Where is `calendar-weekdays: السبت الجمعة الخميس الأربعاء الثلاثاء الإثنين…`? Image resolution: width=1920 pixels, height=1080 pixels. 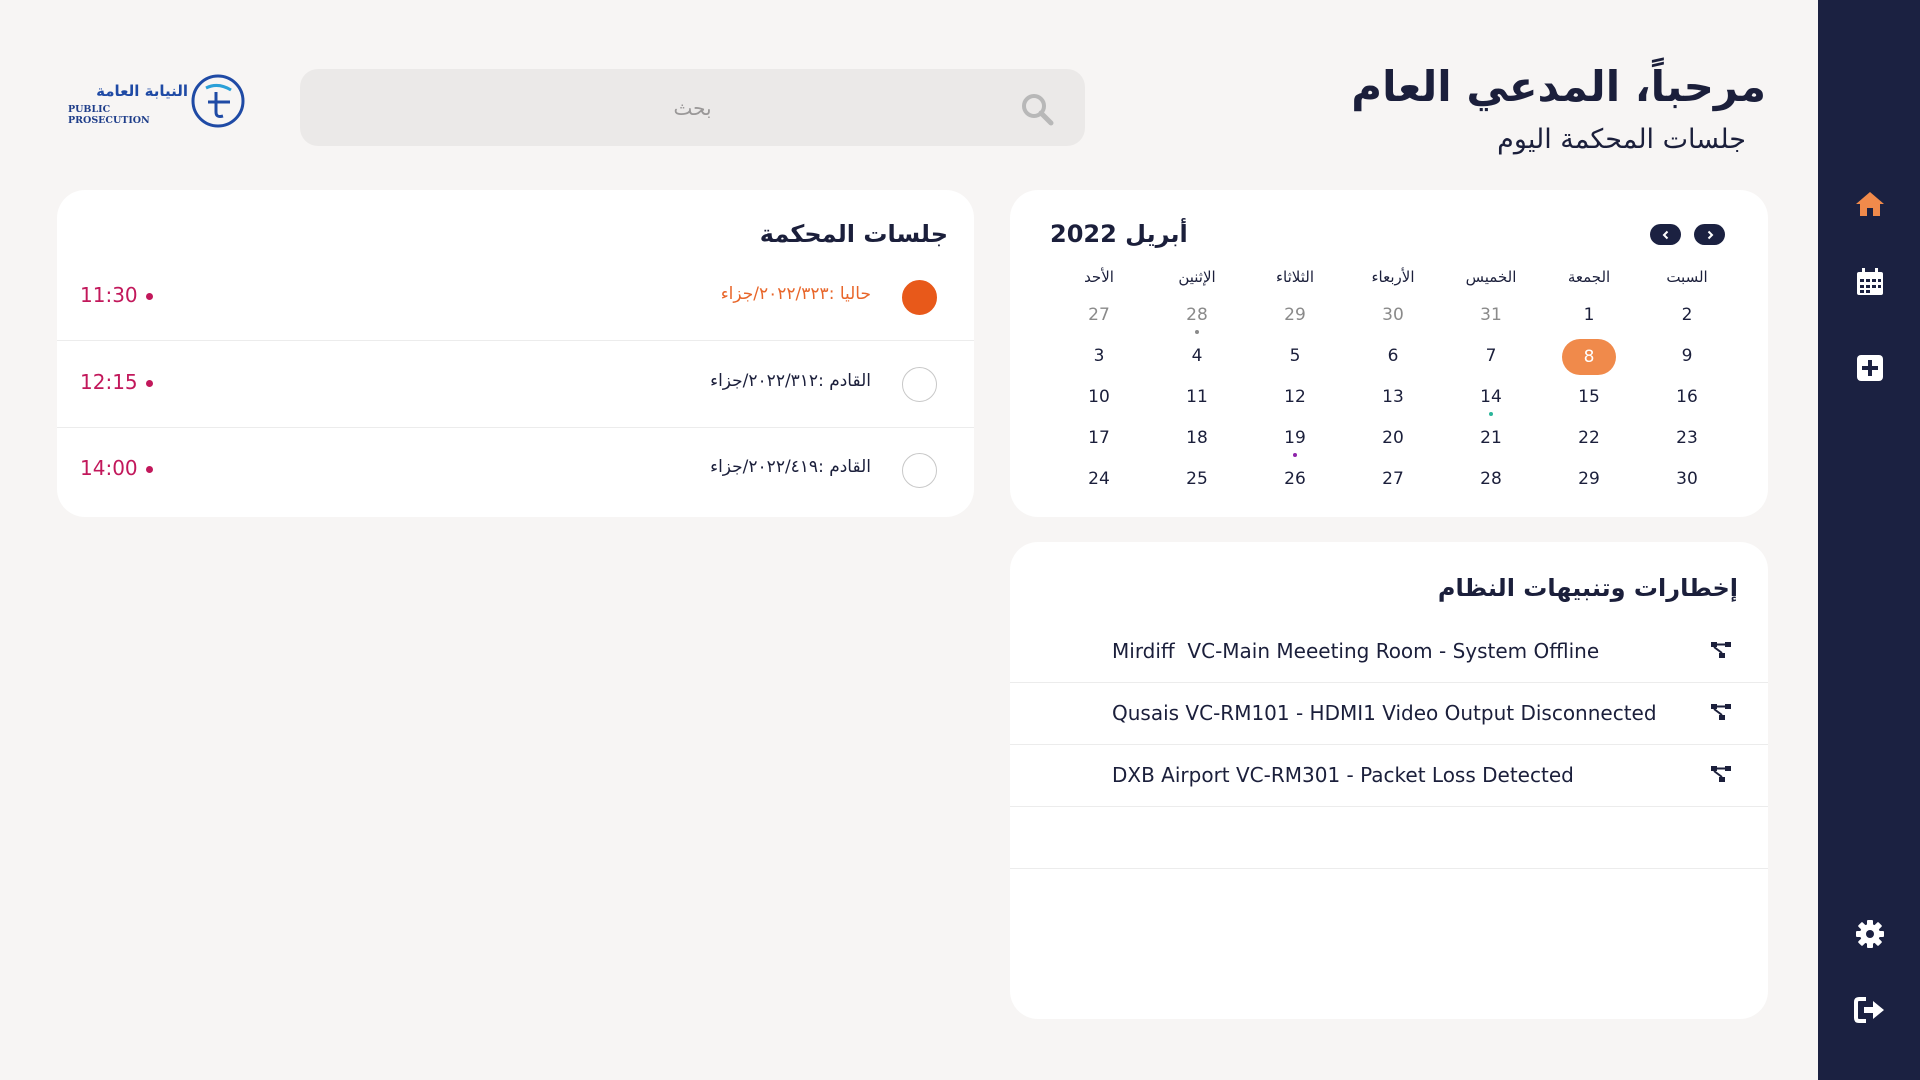 calendar-weekdays: السبت الجمعة الخميس الأربعاء الثلاثاء الإثنين… is located at coordinates (1393, 283).